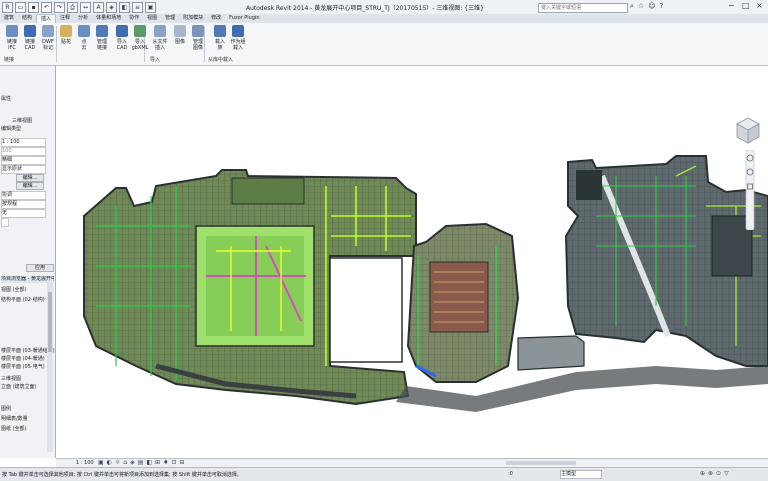 The width and height of the screenshot is (768, 481). Describe the element at coordinates (220, 40) in the screenshot. I see `ribbon-button: 载入族` at that location.